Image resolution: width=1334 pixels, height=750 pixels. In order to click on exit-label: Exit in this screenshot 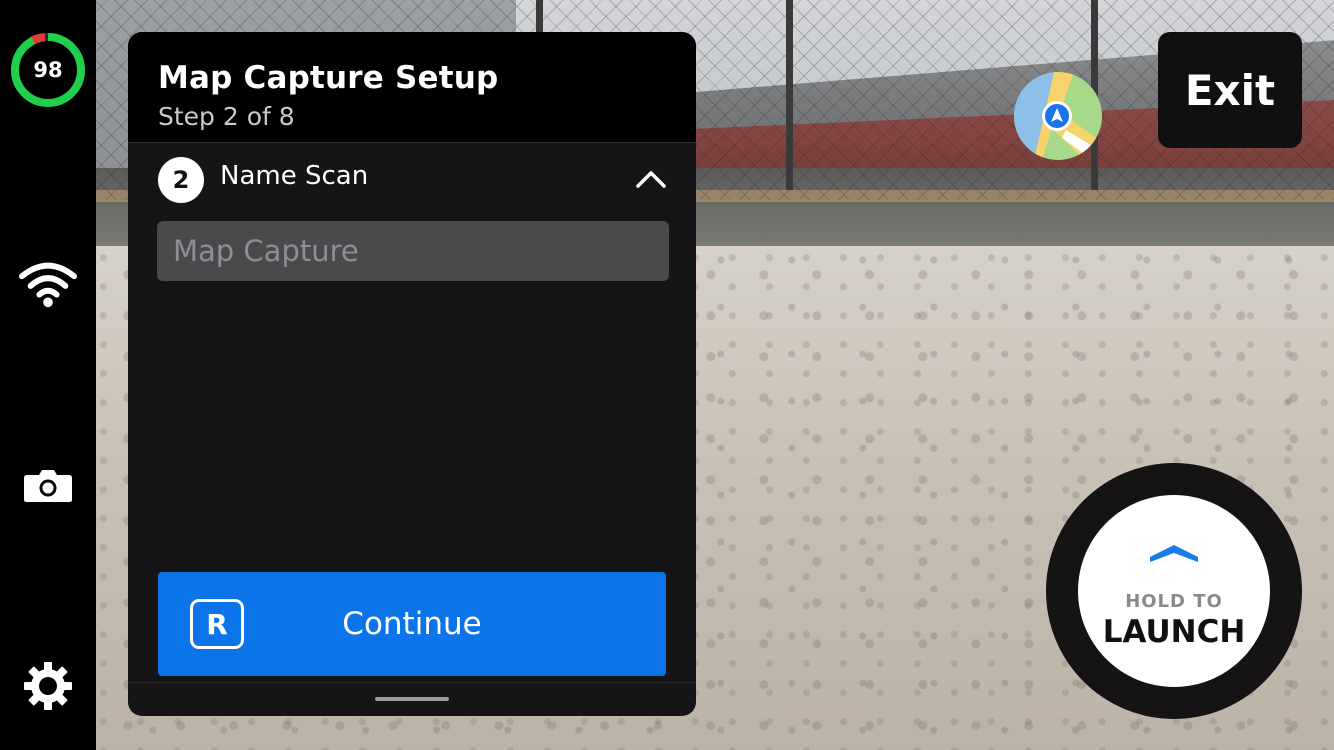, I will do `click(1230, 90)`.